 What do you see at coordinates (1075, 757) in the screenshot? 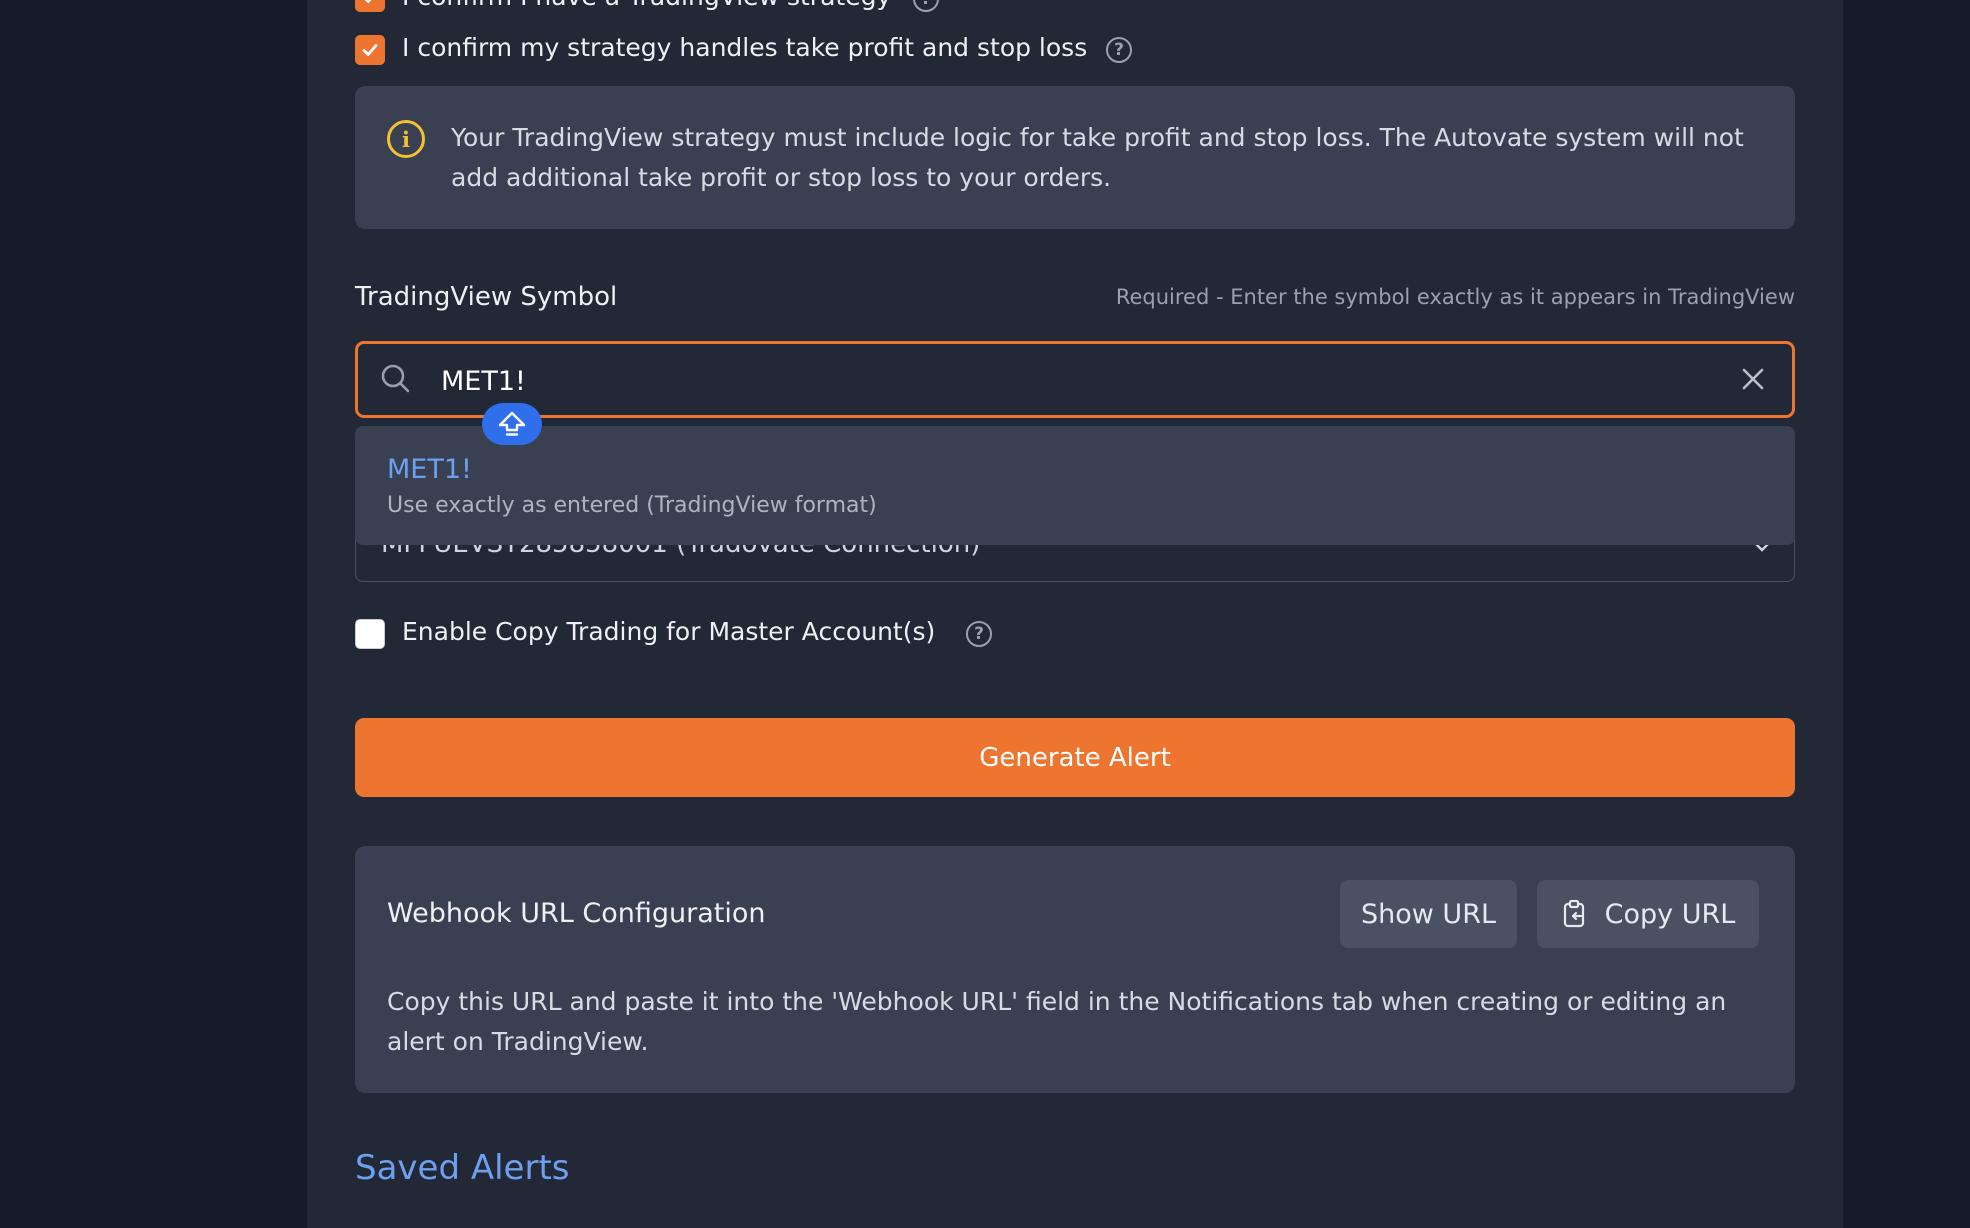
I see `generate-alert-button: Generate Alert` at bounding box center [1075, 757].